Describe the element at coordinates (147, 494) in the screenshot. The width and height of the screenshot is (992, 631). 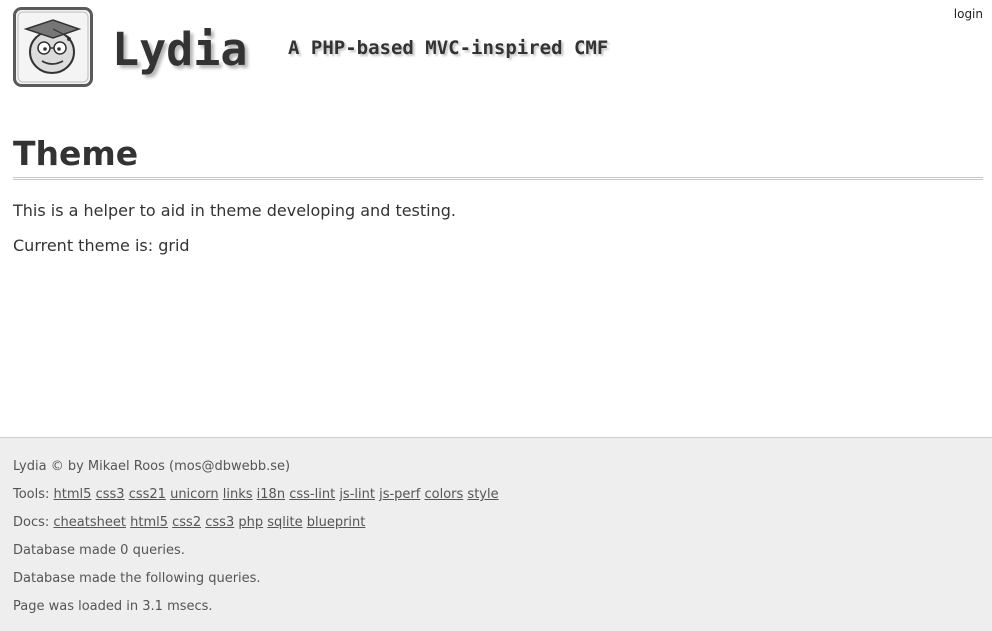
I see `tools-link-css21: css21` at that location.